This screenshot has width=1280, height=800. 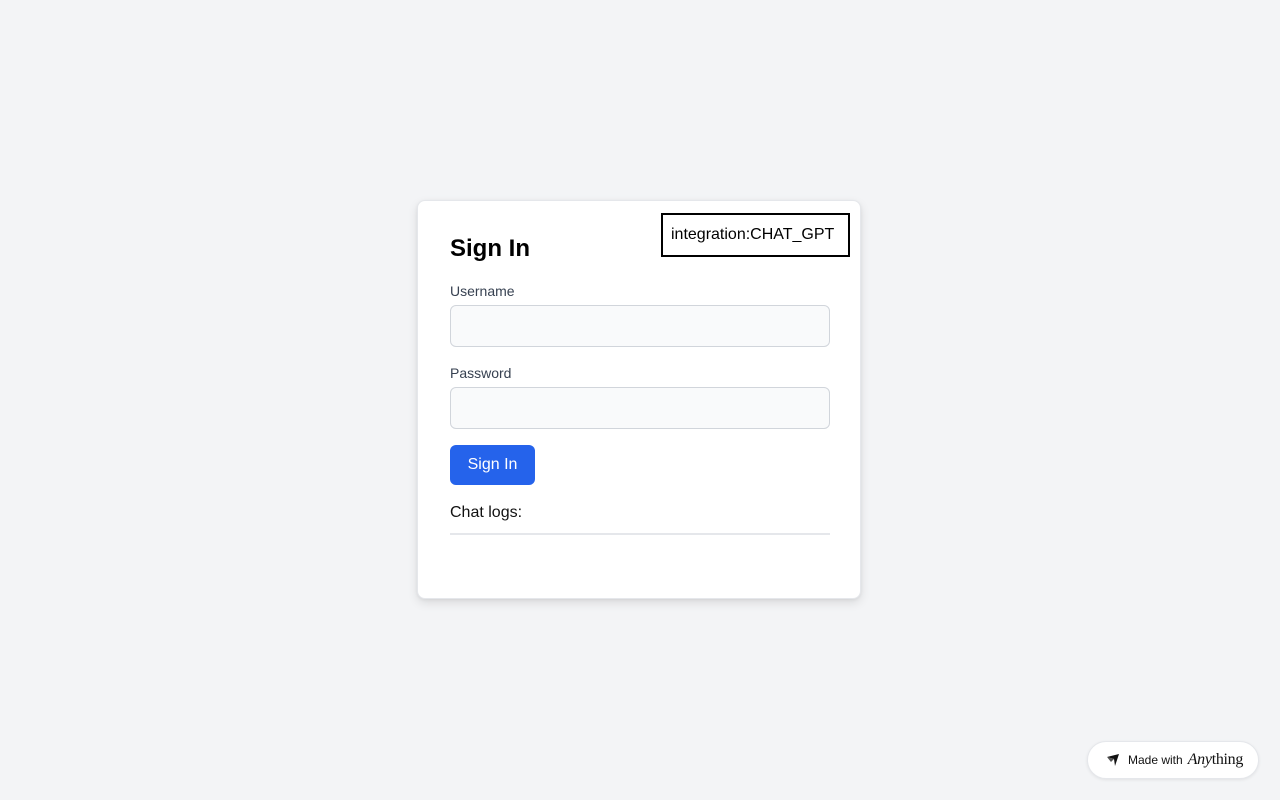 What do you see at coordinates (1199, 759) in the screenshot?
I see `brand-name-italic: Any` at bounding box center [1199, 759].